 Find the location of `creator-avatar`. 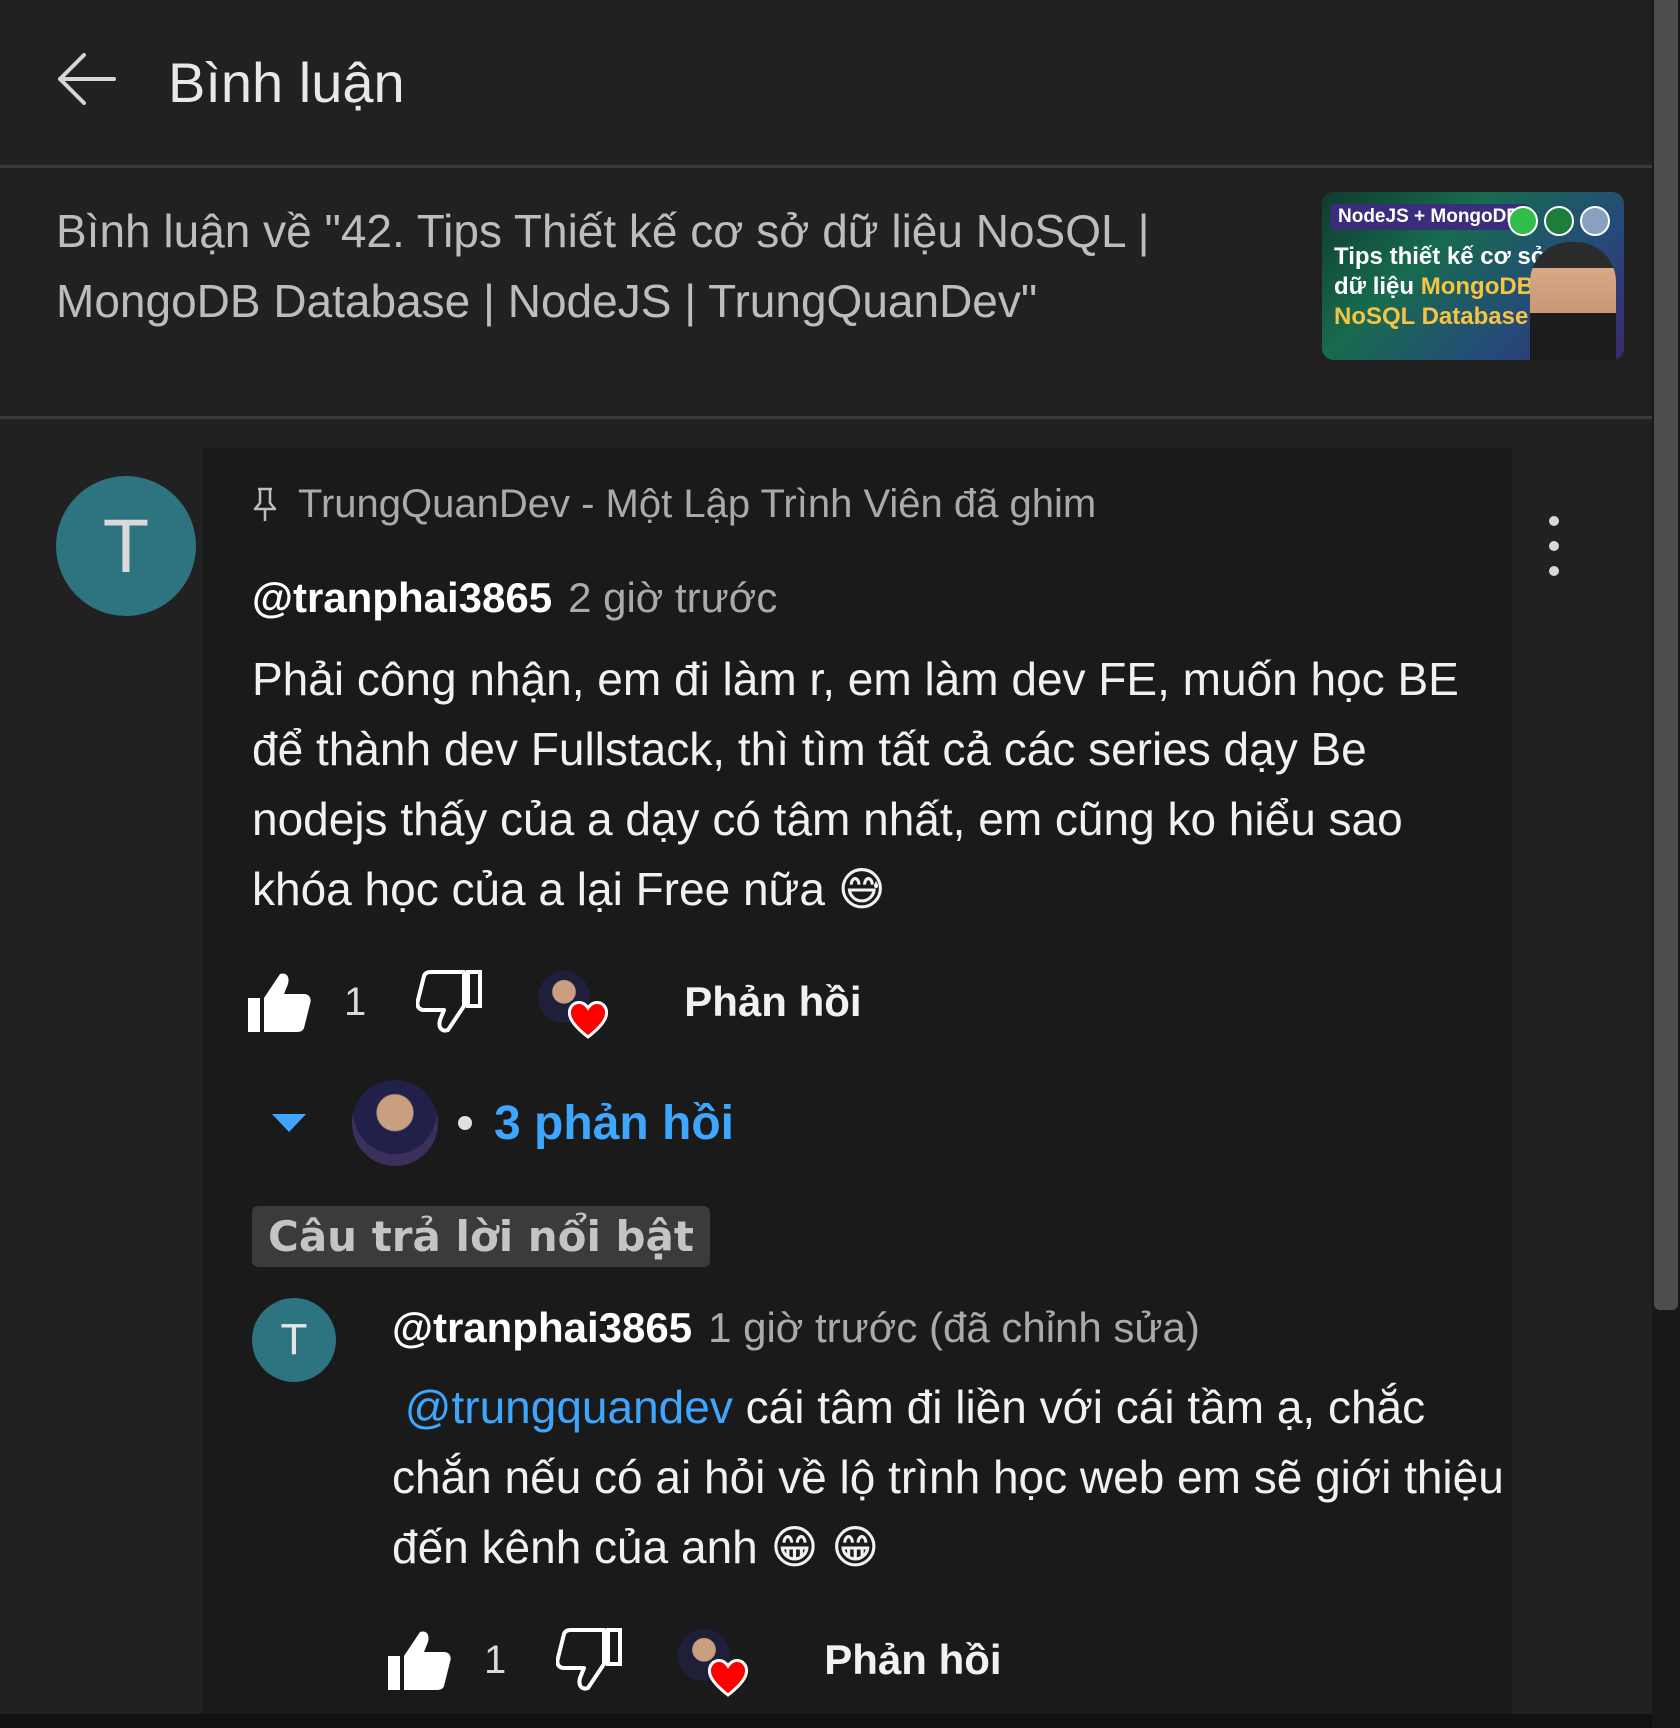

creator-avatar is located at coordinates (395, 1123).